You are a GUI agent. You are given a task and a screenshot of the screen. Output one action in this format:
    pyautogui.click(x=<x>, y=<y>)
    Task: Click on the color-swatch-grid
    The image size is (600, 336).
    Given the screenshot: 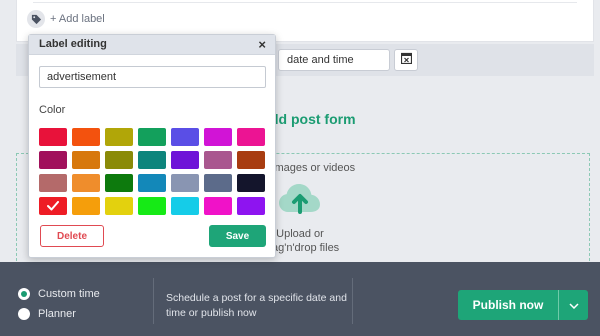 What is the action you would take?
    pyautogui.click(x=152, y=171)
    